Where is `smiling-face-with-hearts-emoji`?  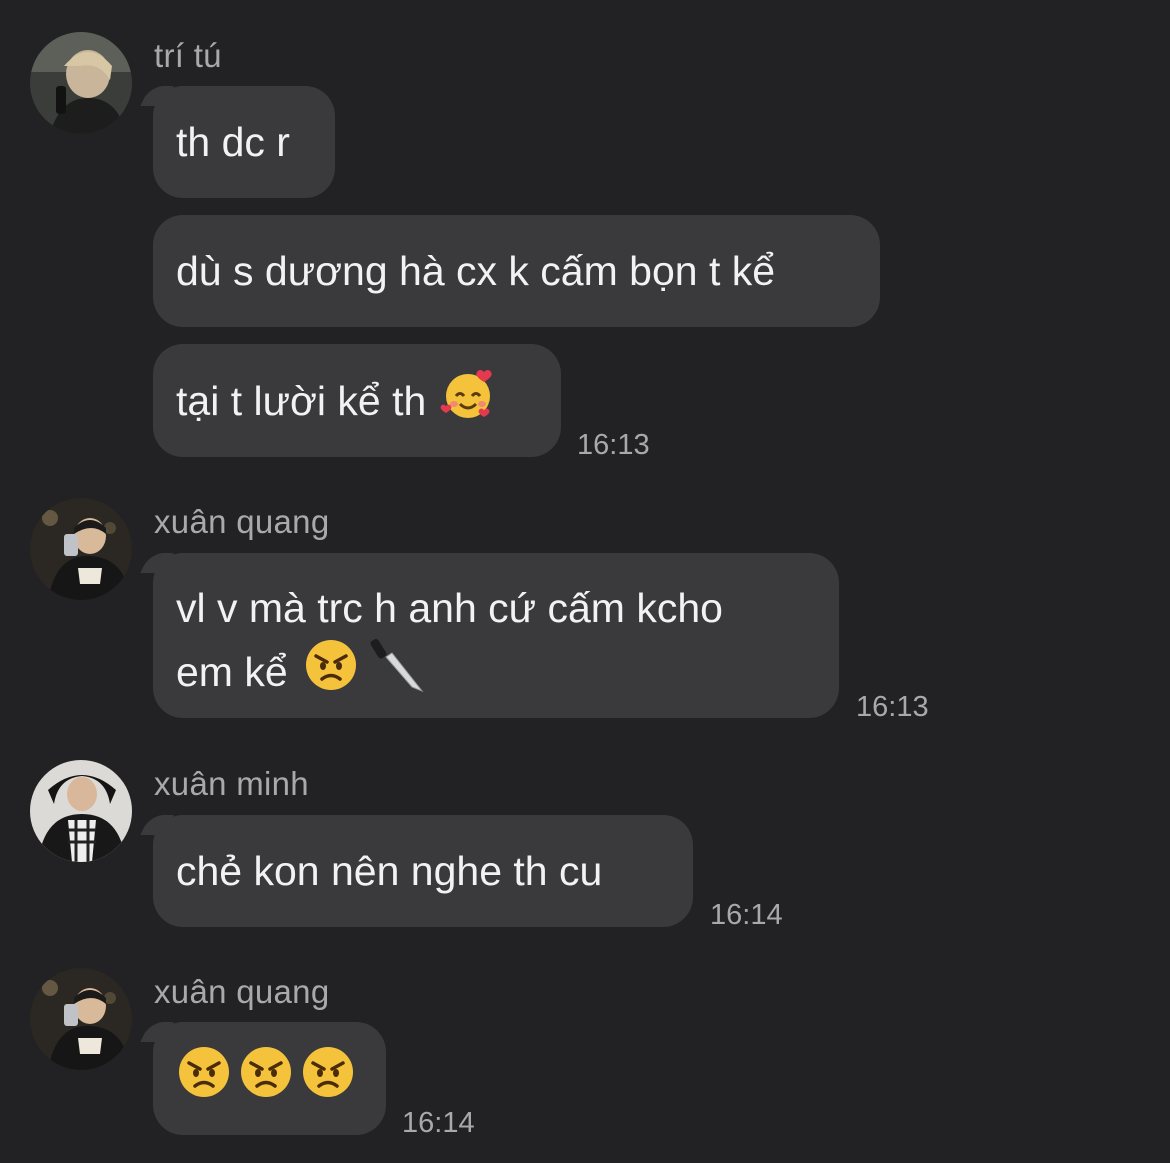
smiling-face-with-hearts-emoji is located at coordinates (468, 400).